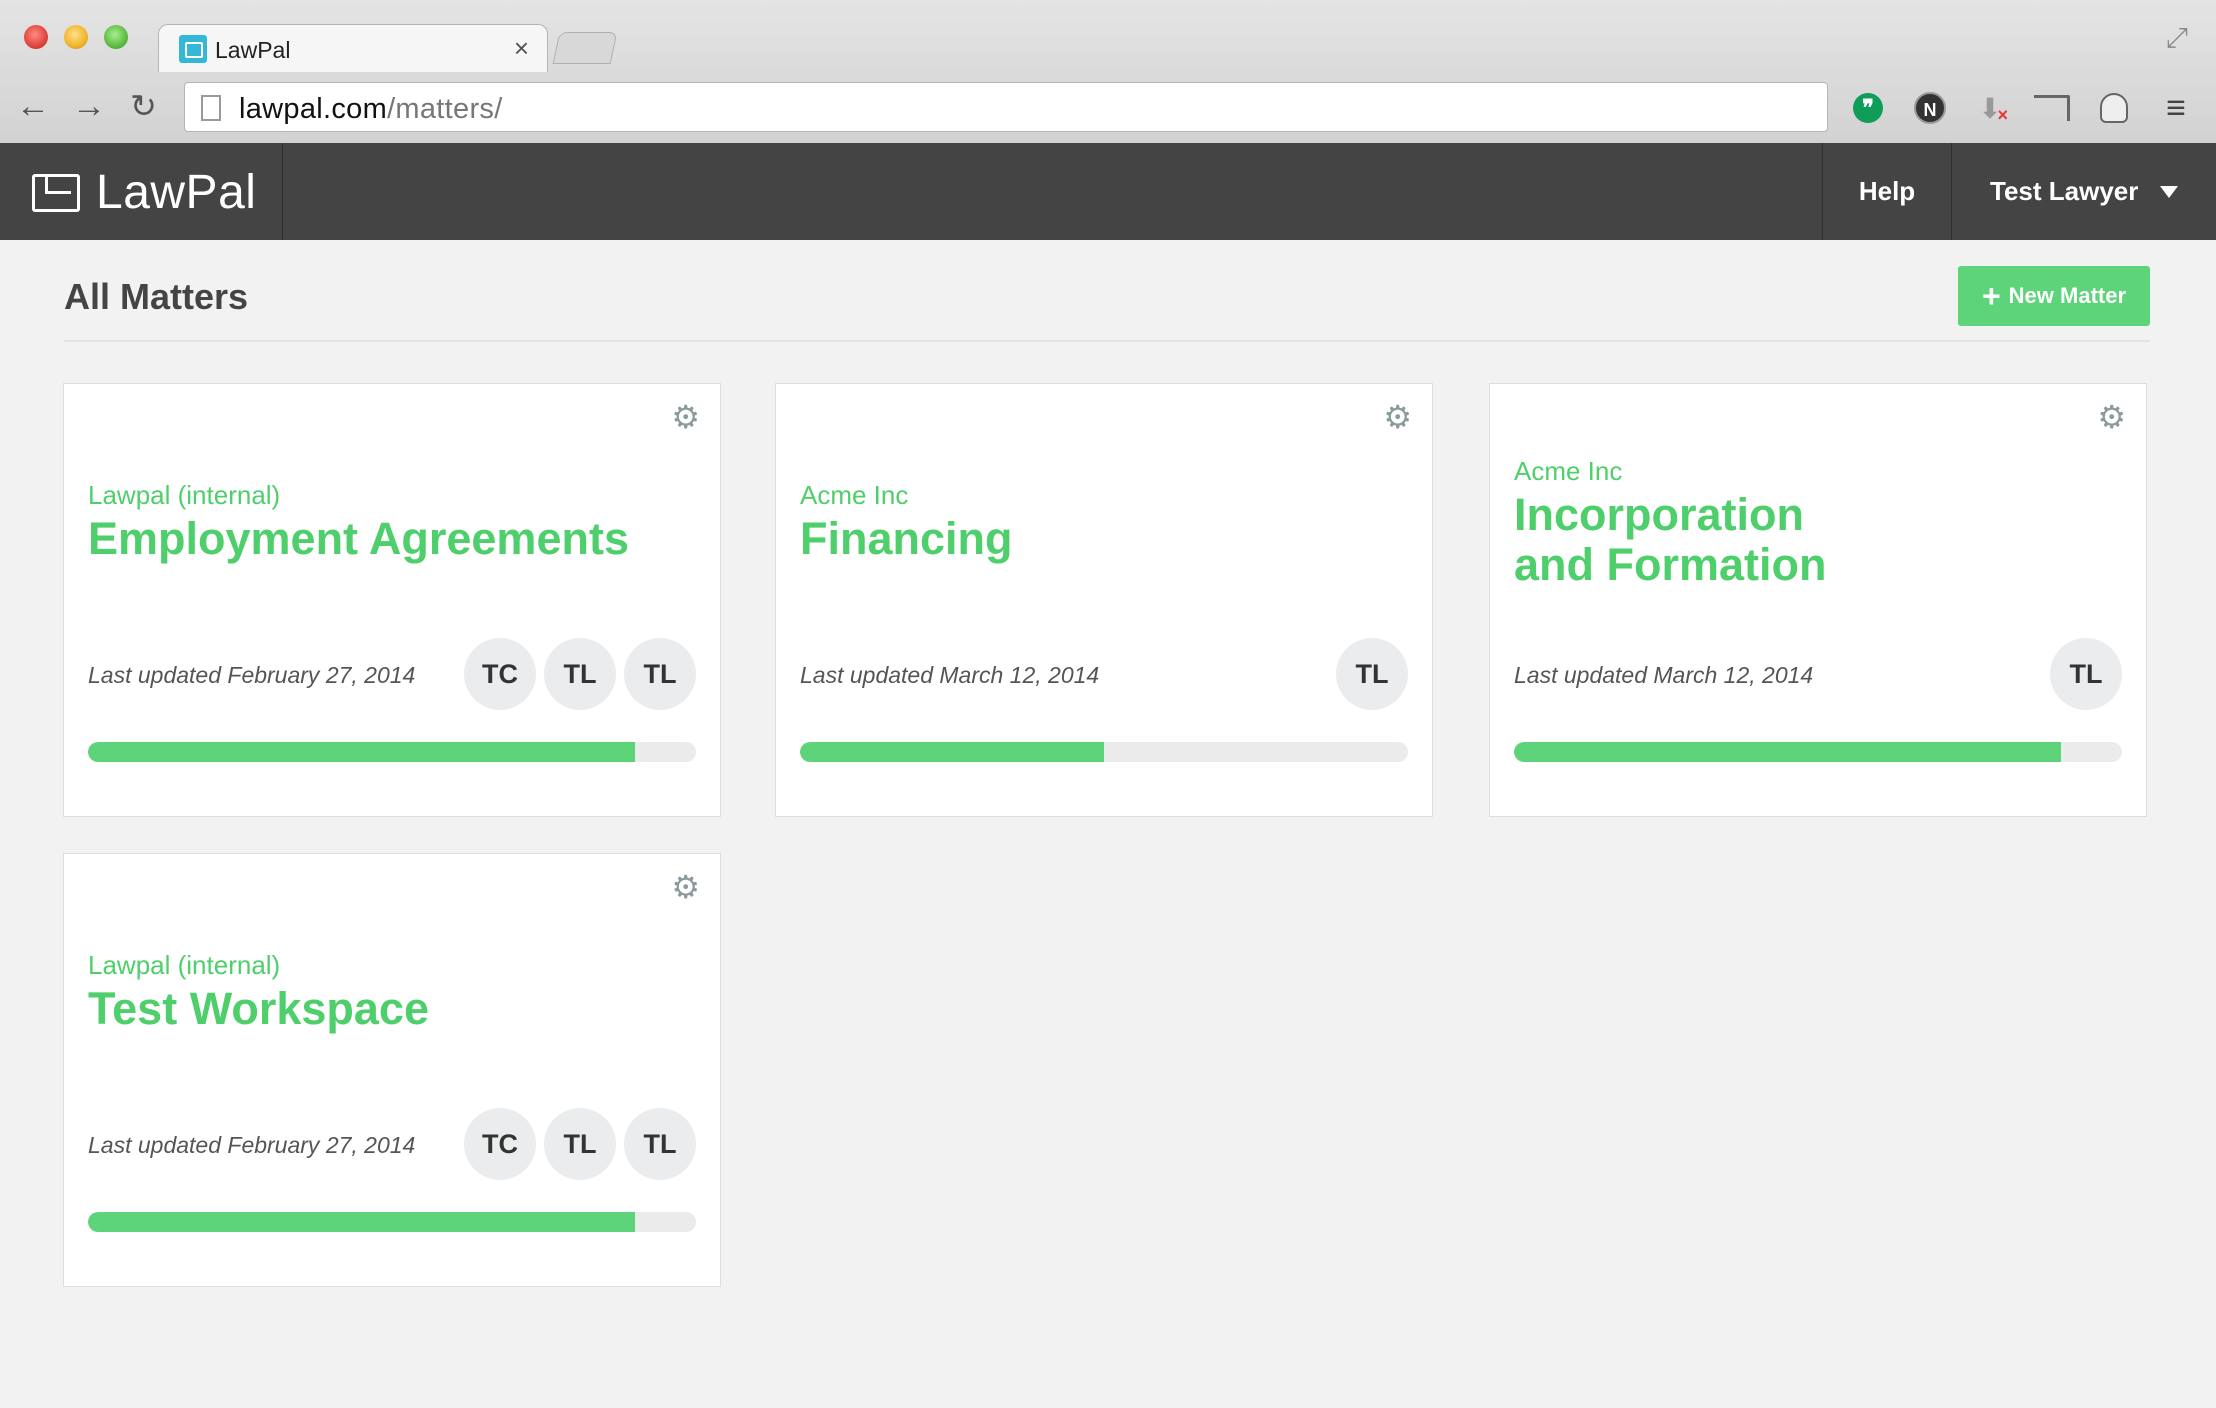 This screenshot has width=2216, height=1408. I want to click on browser-menu-icon: ≡, so click(2176, 108).